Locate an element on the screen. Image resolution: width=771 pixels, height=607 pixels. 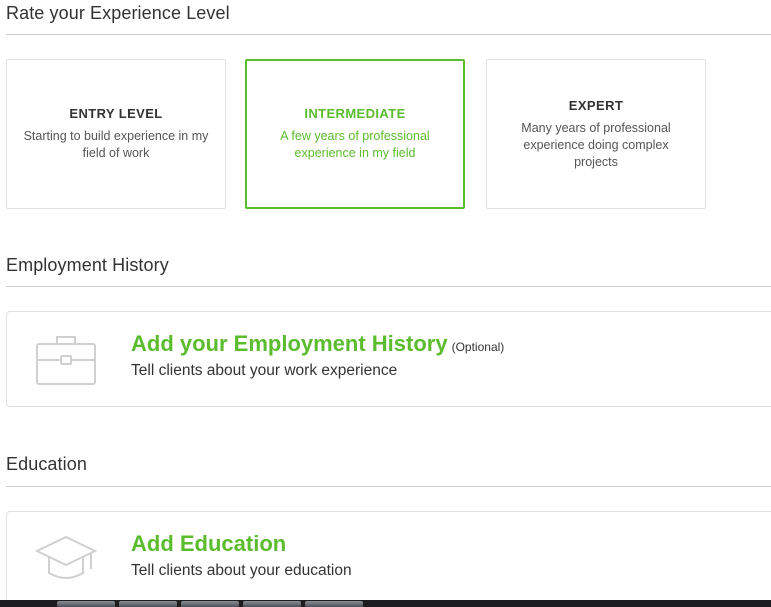
employment-divider is located at coordinates (388, 286).